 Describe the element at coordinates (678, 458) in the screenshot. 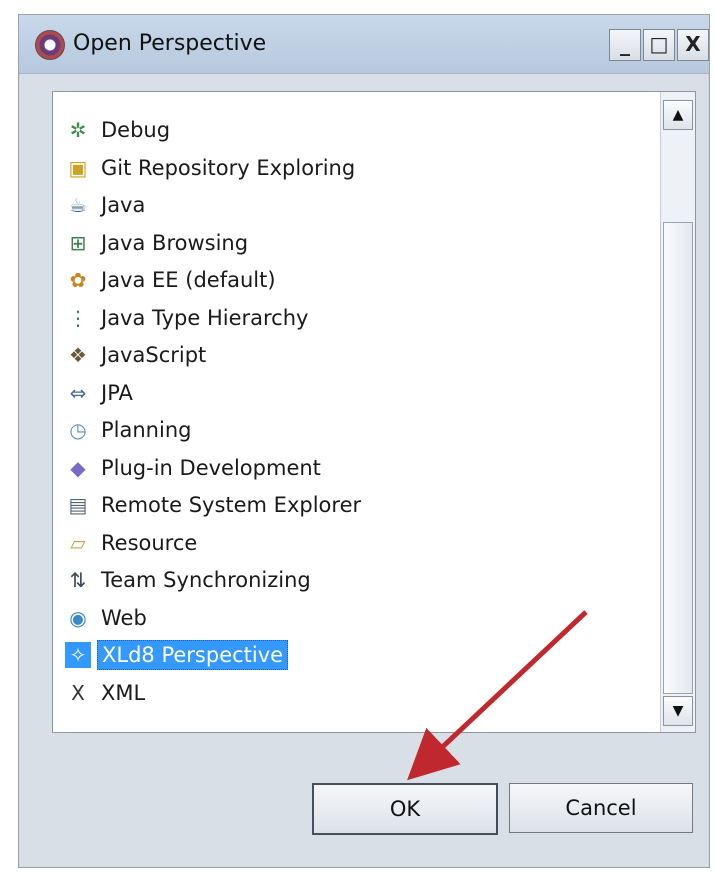

I see `scroll-thumb` at that location.